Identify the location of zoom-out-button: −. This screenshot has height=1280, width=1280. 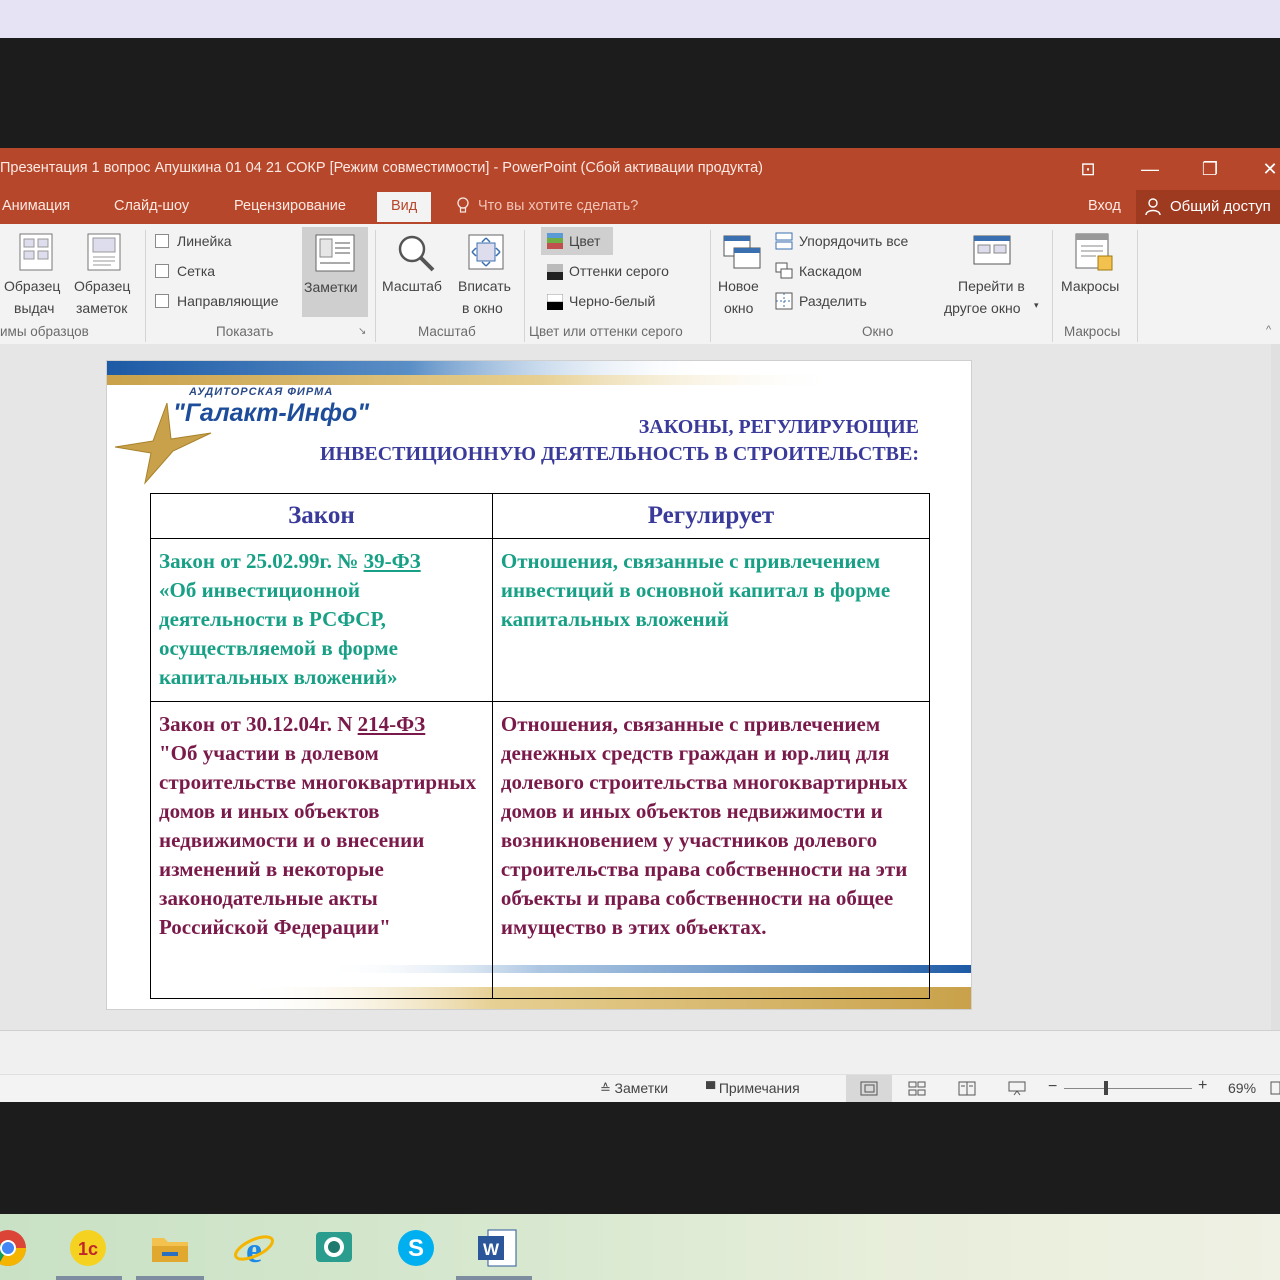
(1052, 1087).